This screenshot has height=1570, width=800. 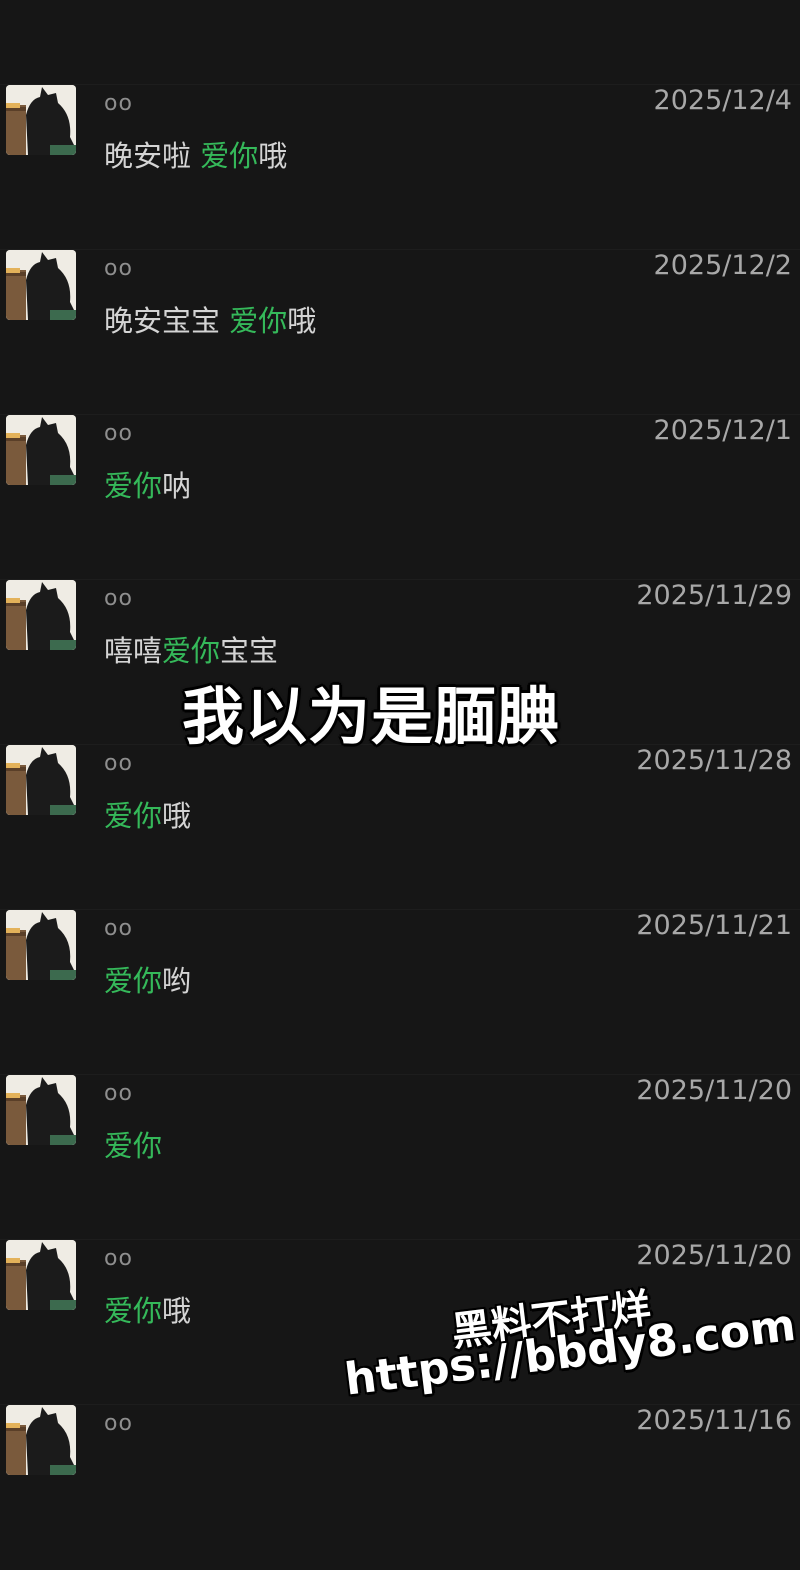 What do you see at coordinates (133, 651) in the screenshot?
I see `message-text: 嘻嘻` at bounding box center [133, 651].